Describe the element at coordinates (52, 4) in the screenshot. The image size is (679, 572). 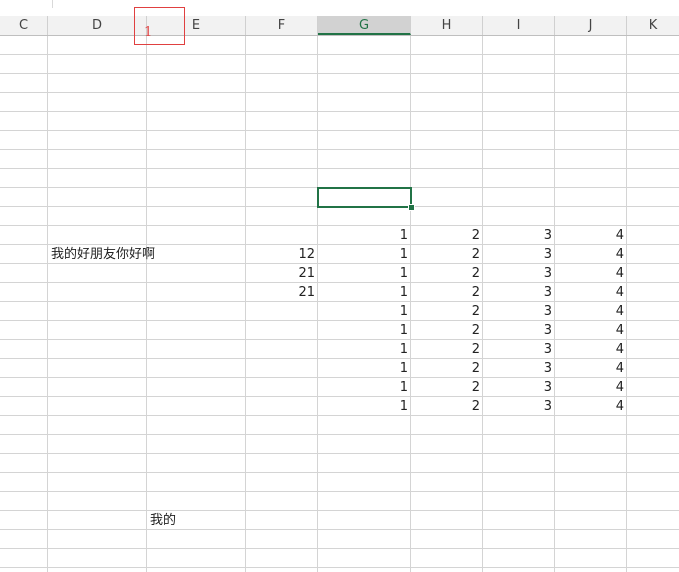
I see `formula-bar-divider` at that location.